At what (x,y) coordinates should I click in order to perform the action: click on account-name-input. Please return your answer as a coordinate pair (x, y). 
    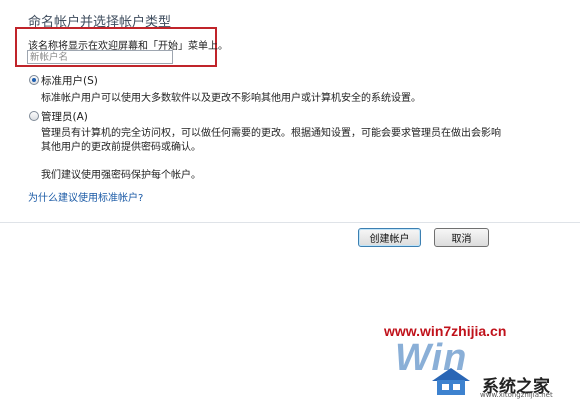
    Looking at the image, I should click on (100, 57).